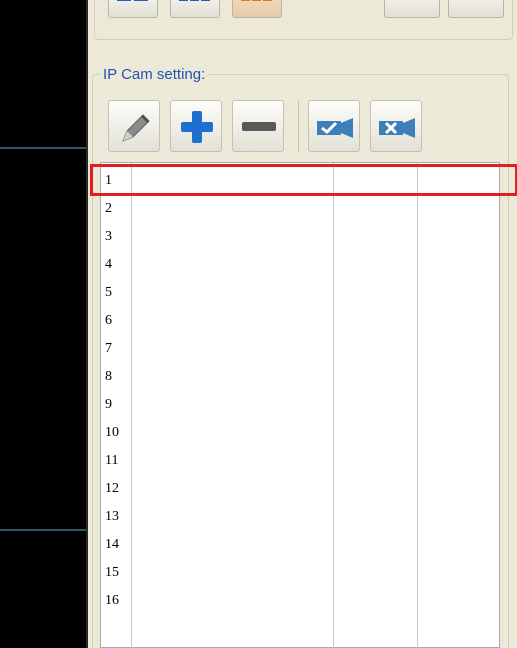 The image size is (517, 648). I want to click on table-row: 14, so click(300, 545).